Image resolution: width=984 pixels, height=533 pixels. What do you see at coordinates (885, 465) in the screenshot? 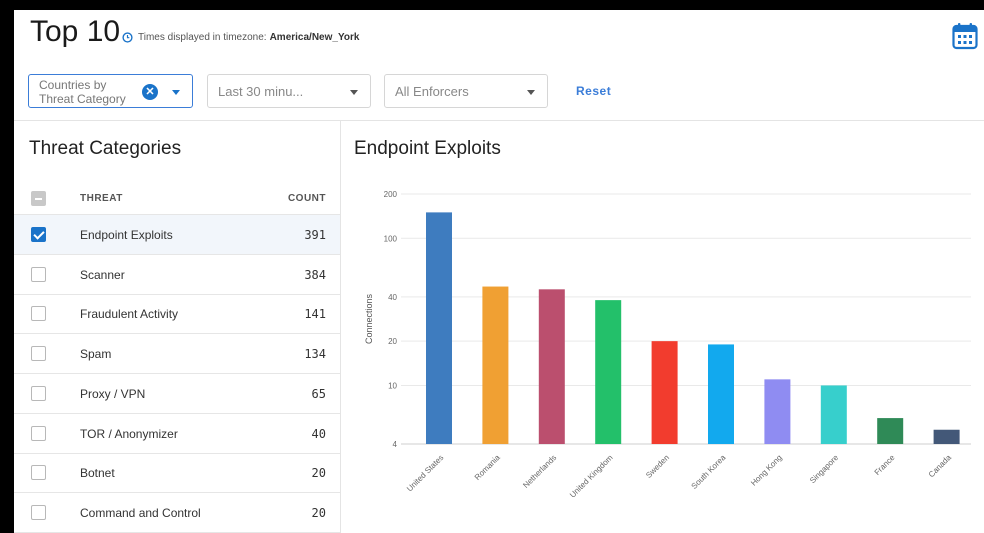
I see `x-tick-label: France` at bounding box center [885, 465].